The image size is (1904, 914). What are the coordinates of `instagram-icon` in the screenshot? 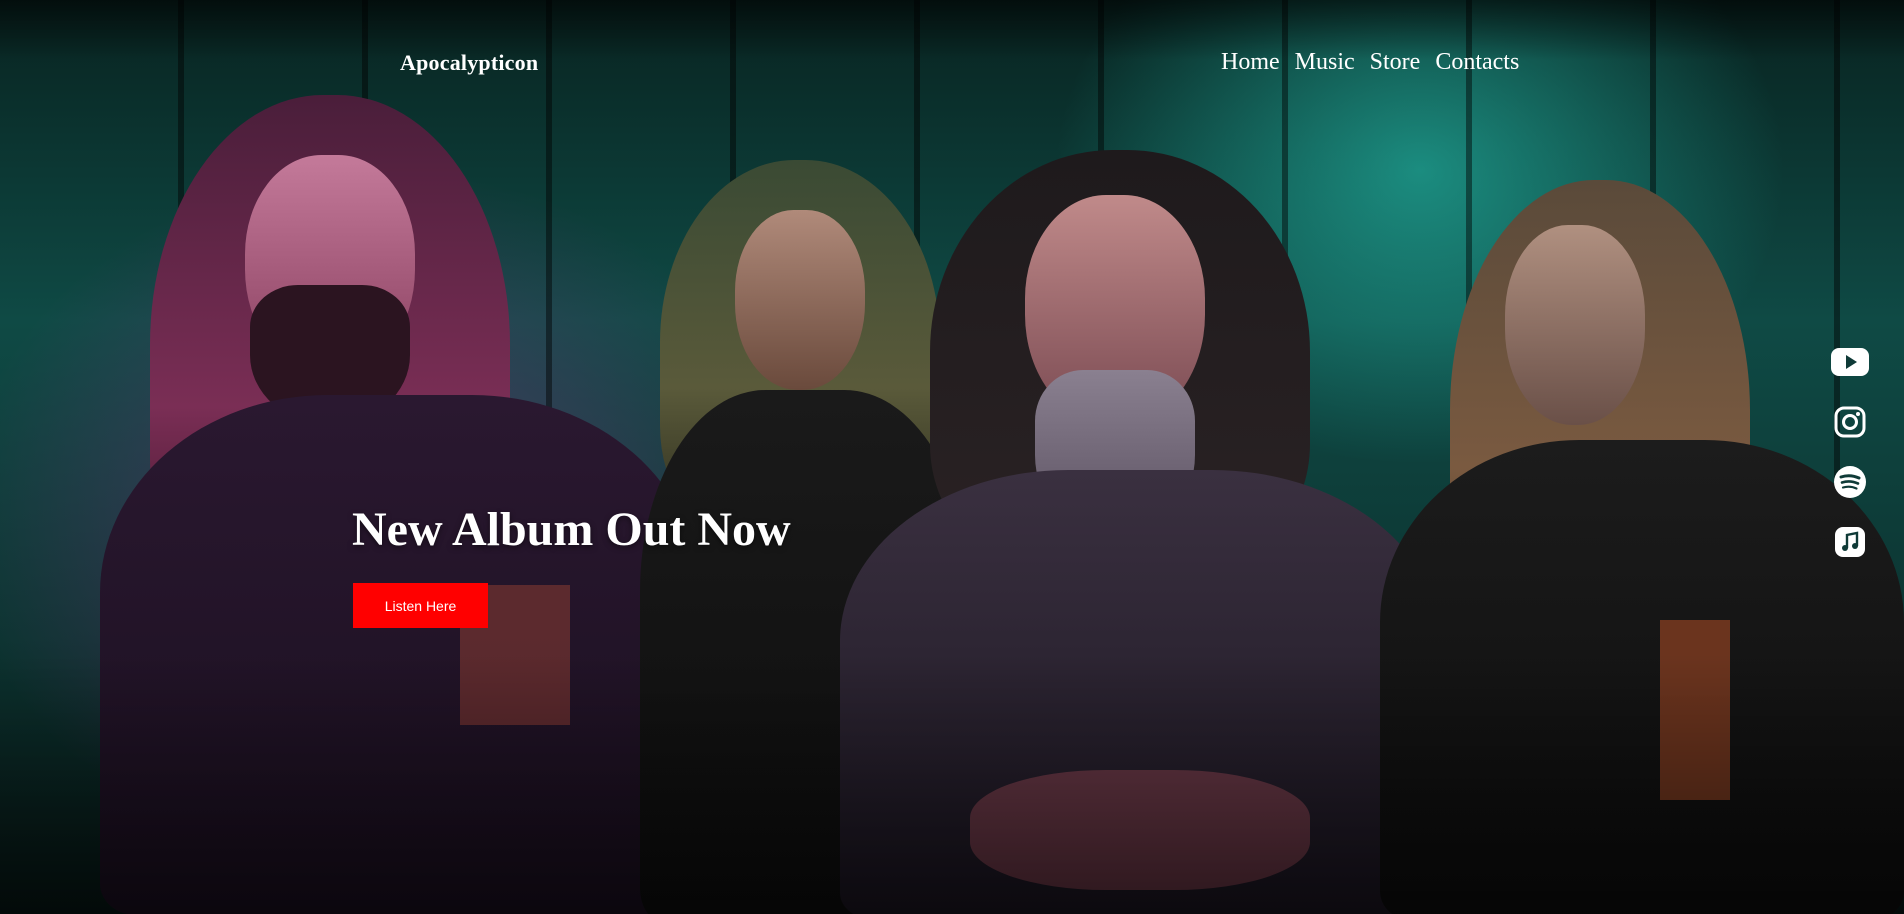 It's located at (1850, 422).